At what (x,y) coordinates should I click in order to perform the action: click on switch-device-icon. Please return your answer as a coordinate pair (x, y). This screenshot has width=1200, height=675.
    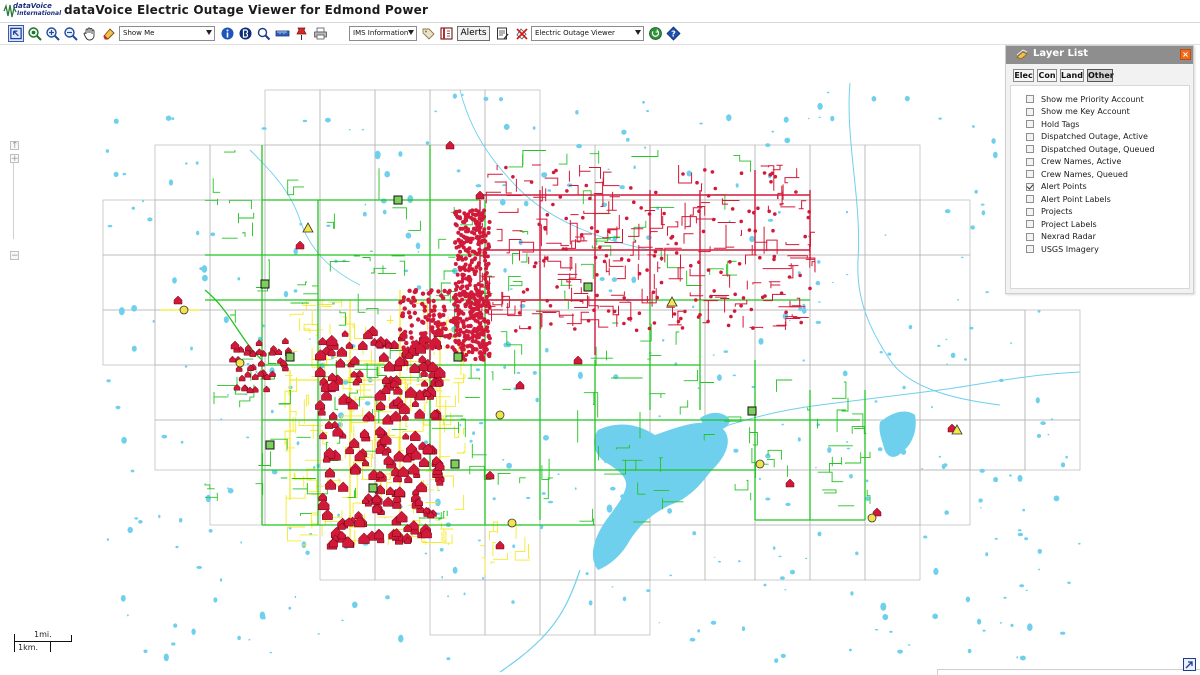
    Looking at the image, I should click on (588, 287).